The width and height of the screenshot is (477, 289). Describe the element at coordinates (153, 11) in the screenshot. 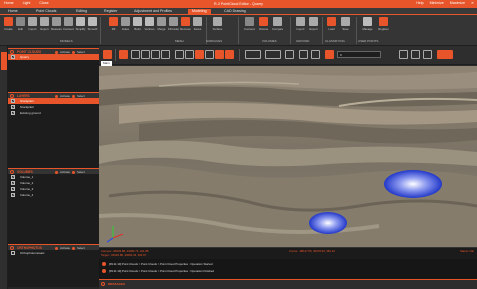

I see `menu-adjustment-profiles: Adjustment and Profiles` at that location.